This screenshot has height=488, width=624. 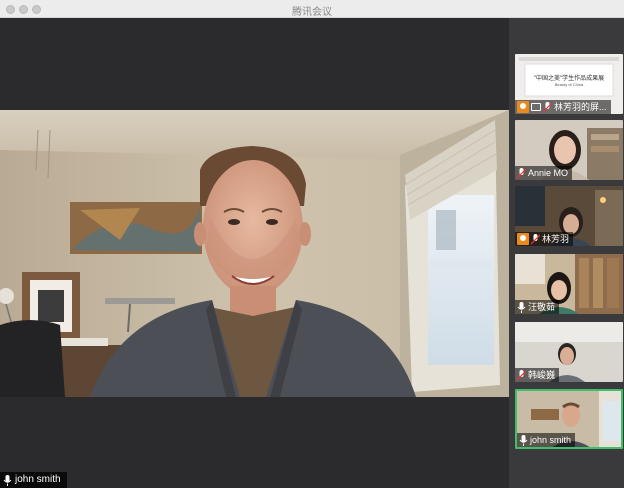 I want to click on participant-tile-john-smith: john smith, so click(x=569, y=419).